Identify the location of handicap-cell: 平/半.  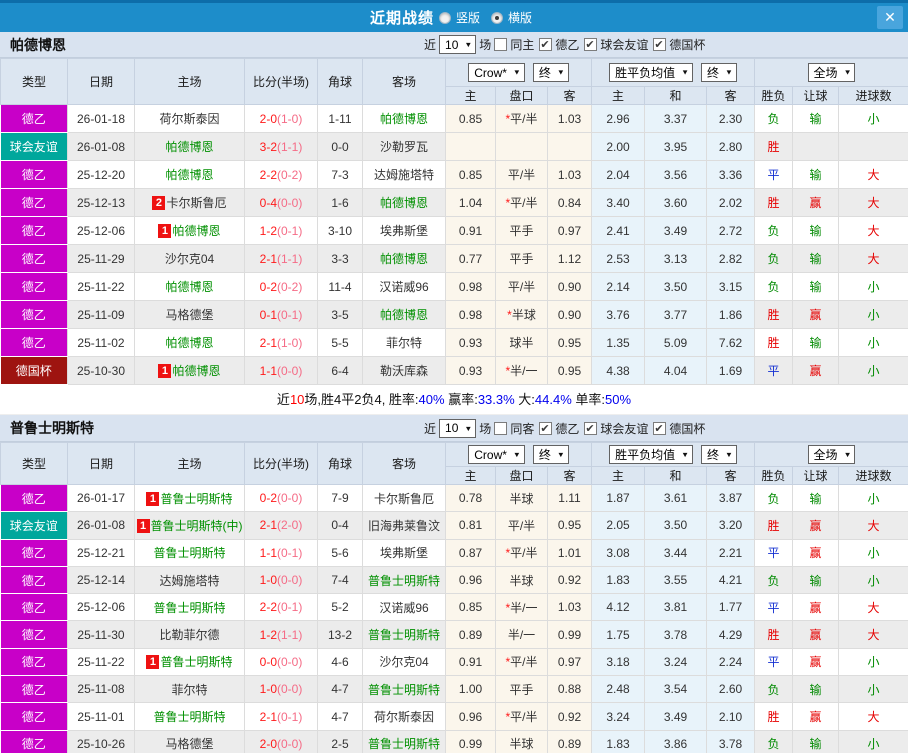
(521, 525).